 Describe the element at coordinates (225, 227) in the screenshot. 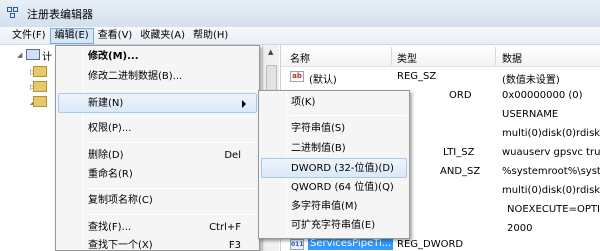

I see `shortcut-label: Ctrl+F` at that location.